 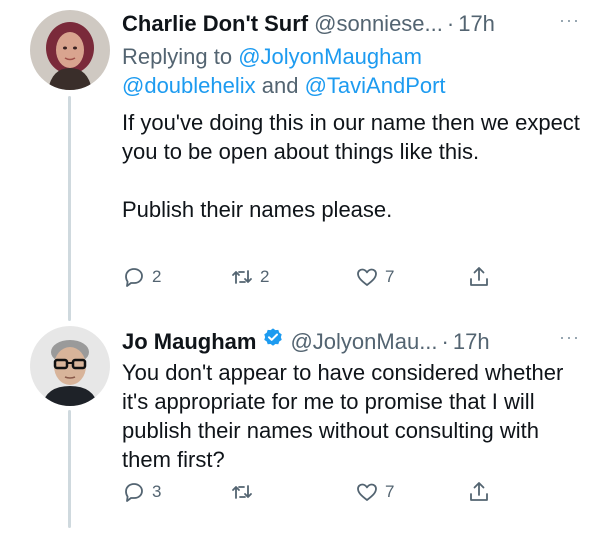 What do you see at coordinates (189, 85) in the screenshot?
I see `mention-link: @doublehelix` at bounding box center [189, 85].